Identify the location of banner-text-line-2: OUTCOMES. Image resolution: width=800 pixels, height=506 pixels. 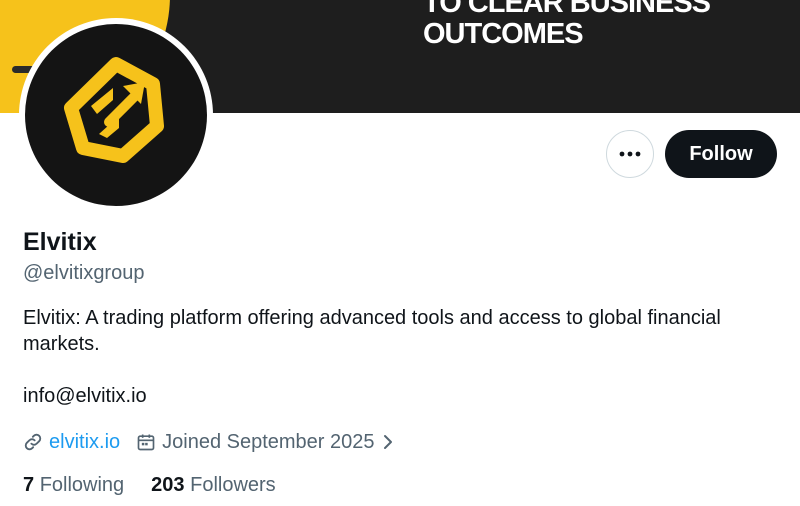
(503, 34).